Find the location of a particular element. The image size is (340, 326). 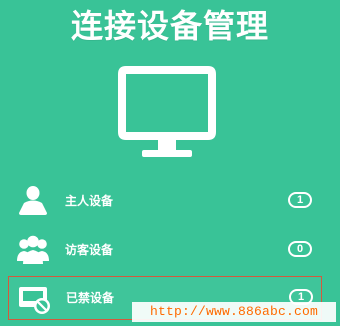

device-label-guest: 访客设备 is located at coordinates (89, 250).